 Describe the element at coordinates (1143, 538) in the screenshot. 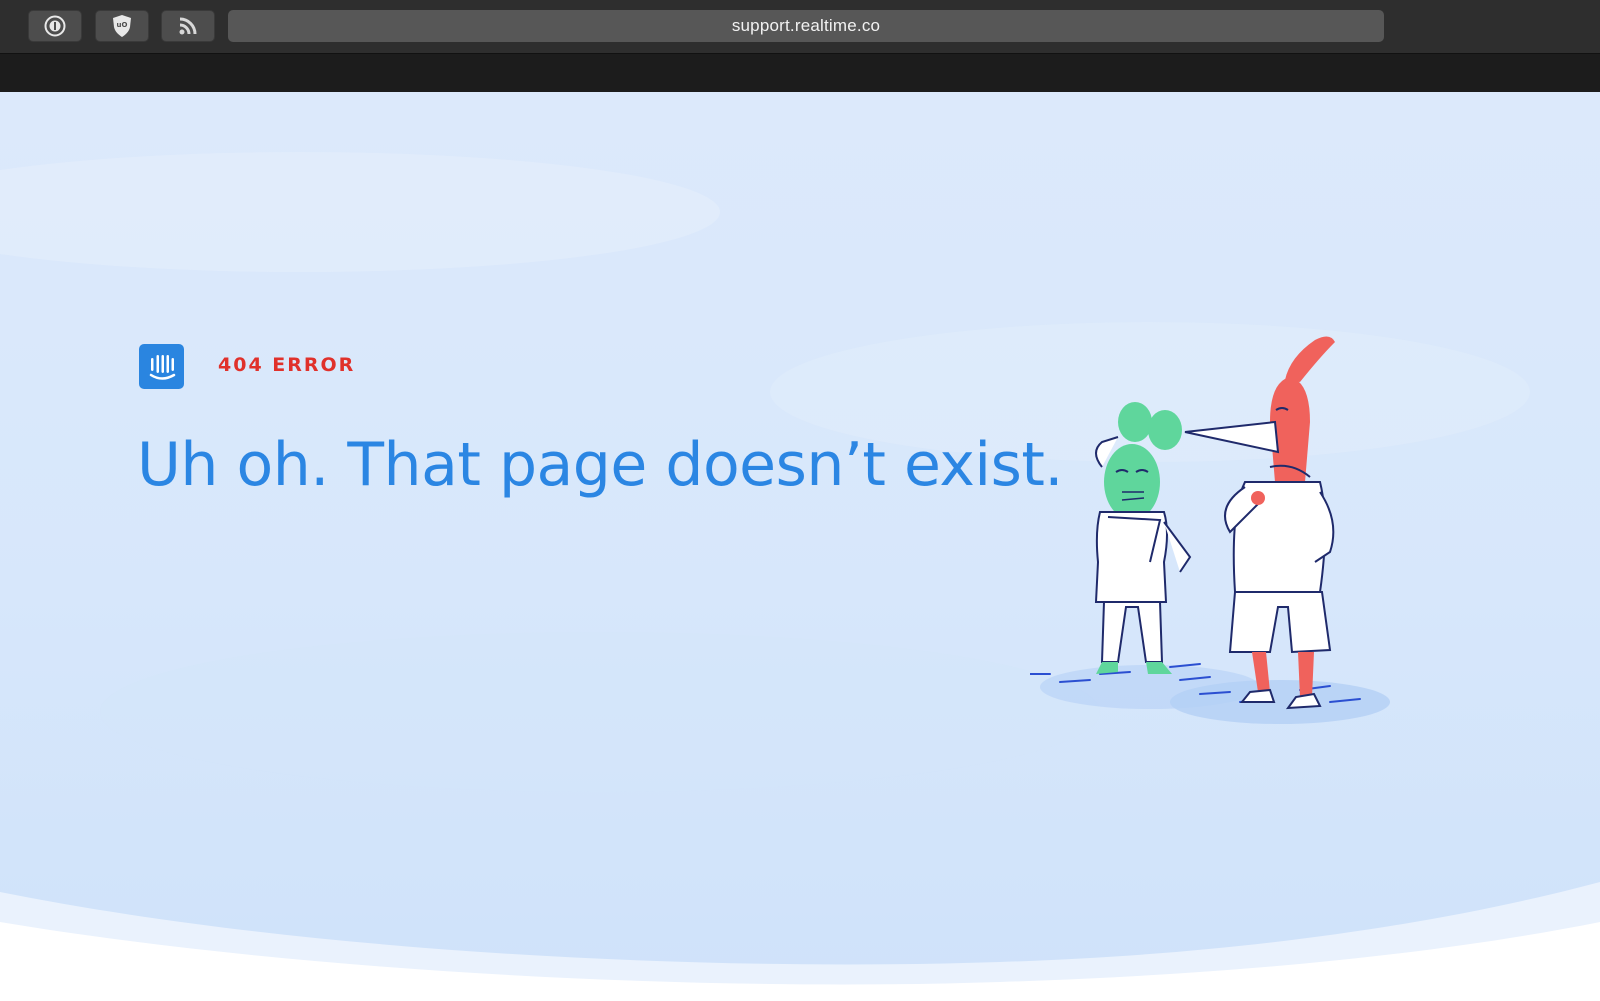

I see `mouse-character` at that location.